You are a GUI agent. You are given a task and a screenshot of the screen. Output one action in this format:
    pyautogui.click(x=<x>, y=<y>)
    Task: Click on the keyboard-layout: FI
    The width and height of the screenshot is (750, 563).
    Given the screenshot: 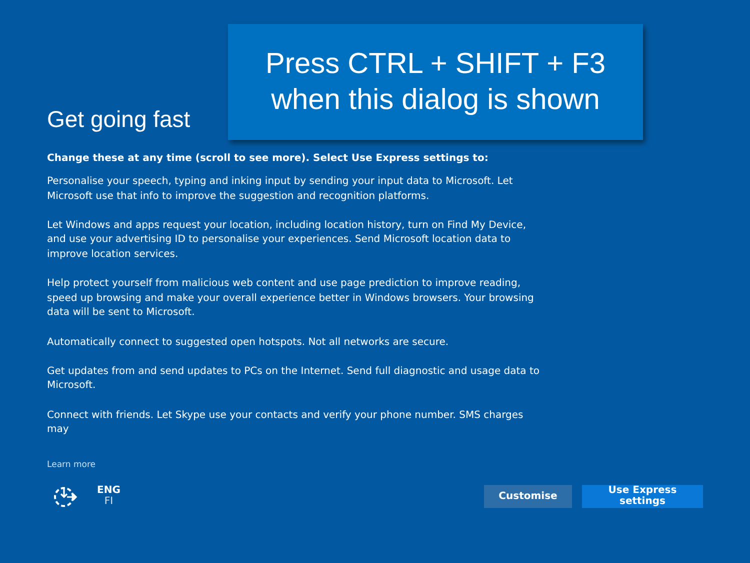 What is the action you would take?
    pyautogui.click(x=109, y=502)
    